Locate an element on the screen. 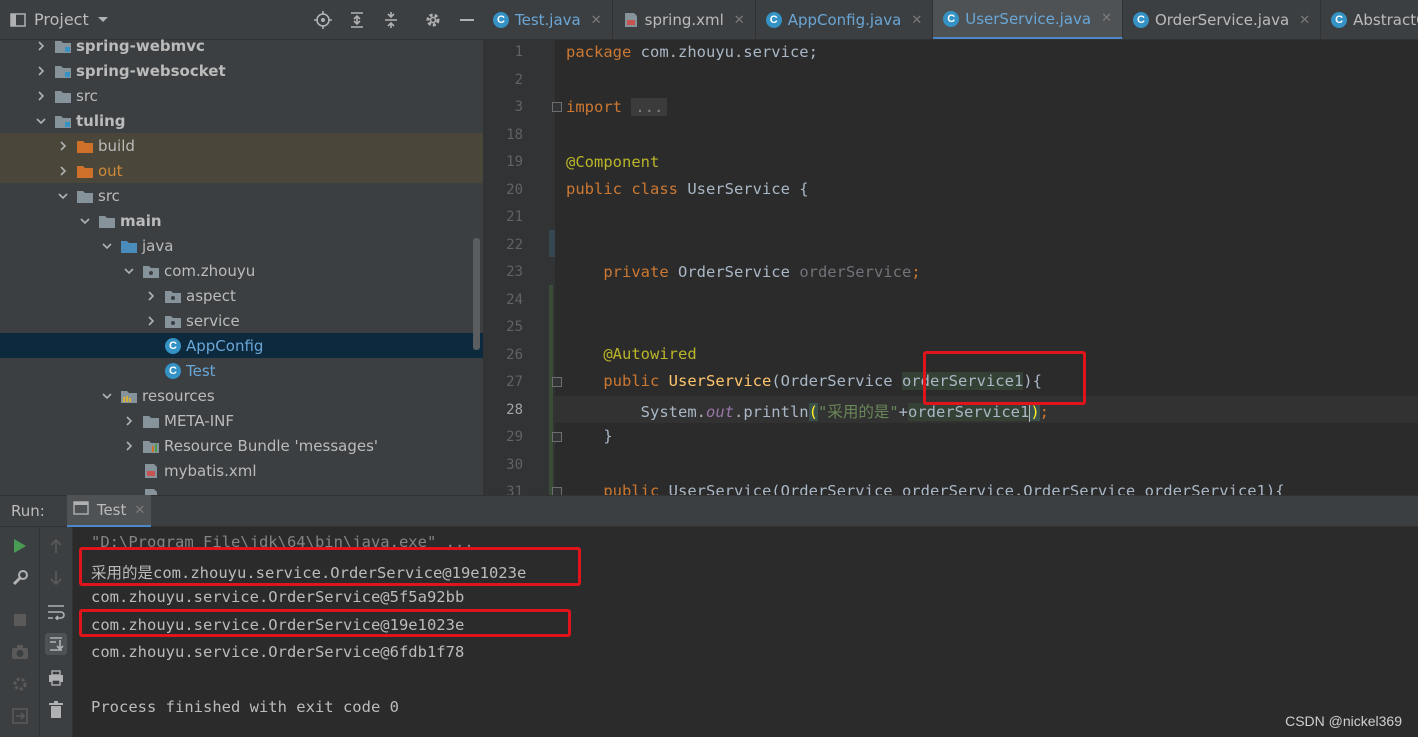 This screenshot has height=737, width=1418. exit-icon is located at coordinates (20, 716).